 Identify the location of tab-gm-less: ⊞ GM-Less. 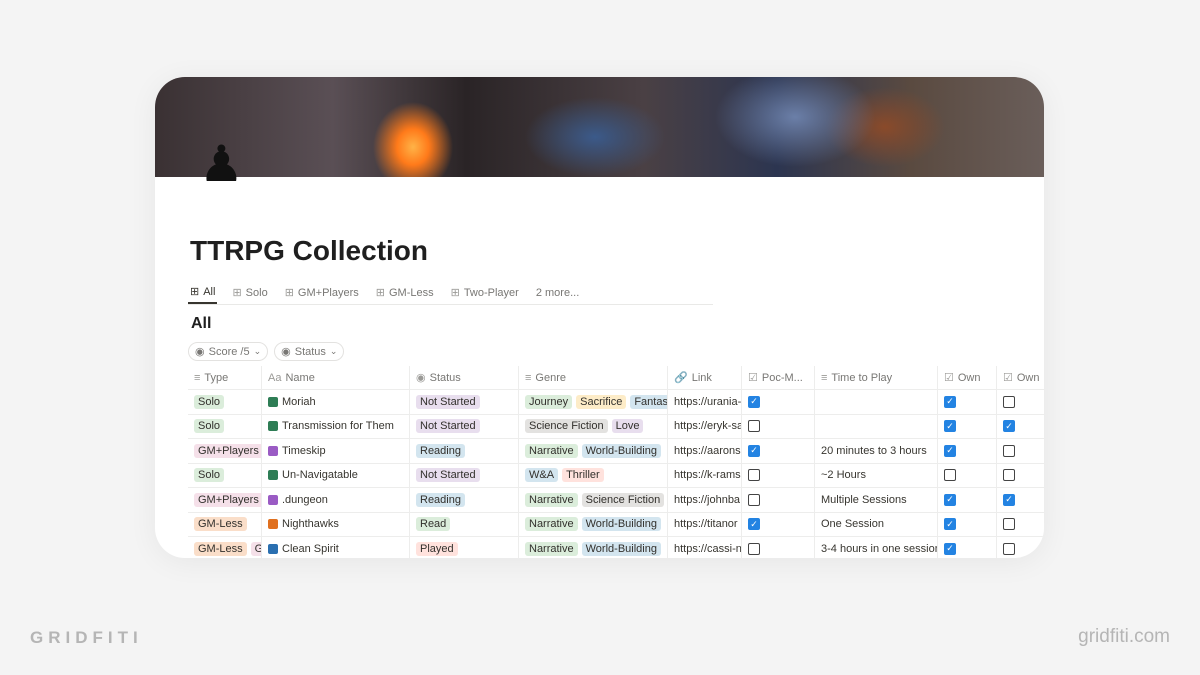
(405, 292).